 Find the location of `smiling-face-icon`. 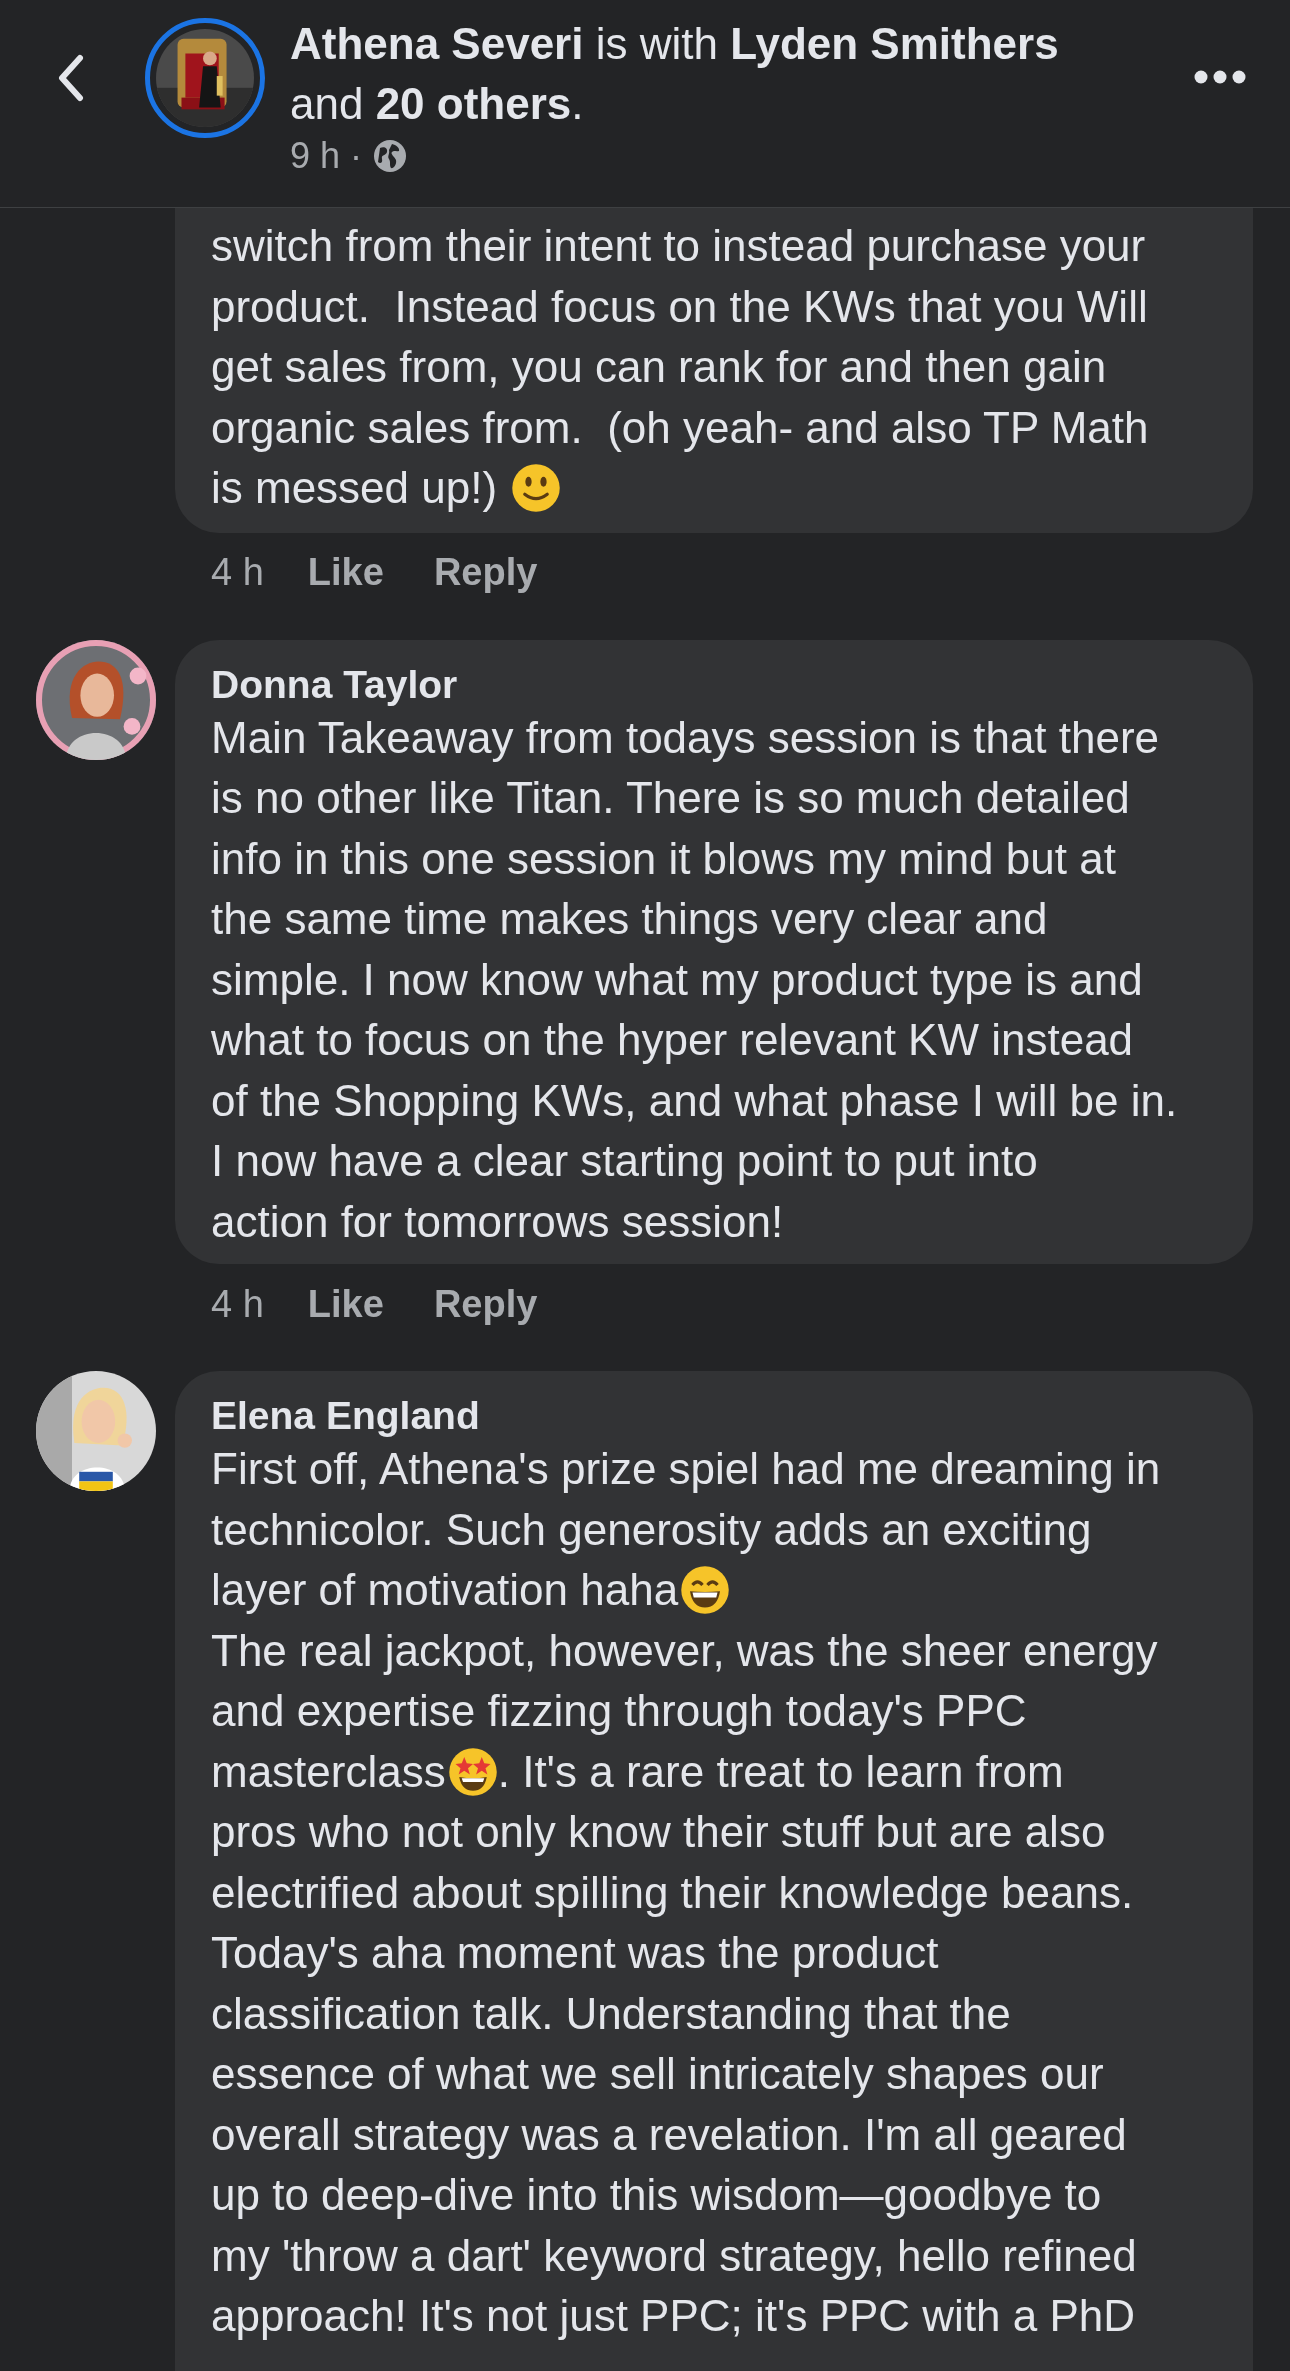

smiling-face-icon is located at coordinates (536, 488).